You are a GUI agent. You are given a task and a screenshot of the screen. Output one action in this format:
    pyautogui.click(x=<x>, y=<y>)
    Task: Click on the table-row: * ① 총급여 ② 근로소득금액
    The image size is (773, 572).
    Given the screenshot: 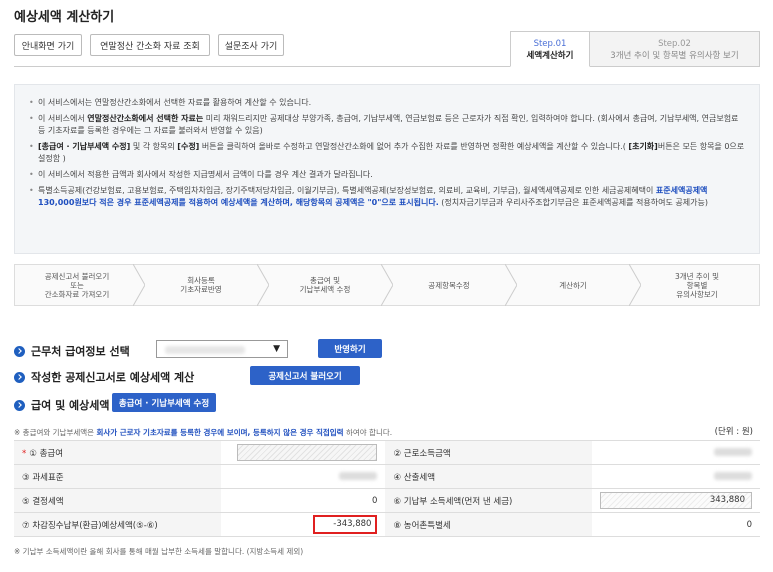 What is the action you would take?
    pyautogui.click(x=387, y=452)
    